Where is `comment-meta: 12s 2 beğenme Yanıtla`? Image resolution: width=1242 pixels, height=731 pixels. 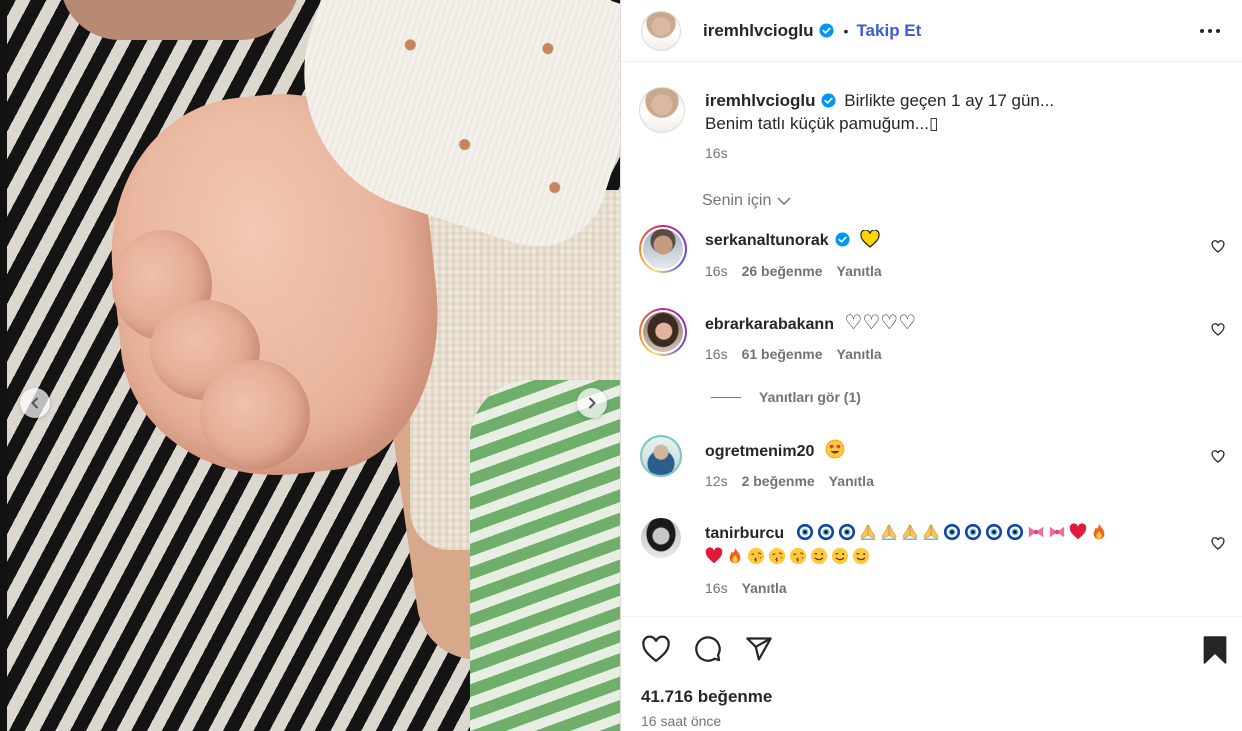 comment-meta: 12s 2 beğenme Yanıtla is located at coordinates (789, 481).